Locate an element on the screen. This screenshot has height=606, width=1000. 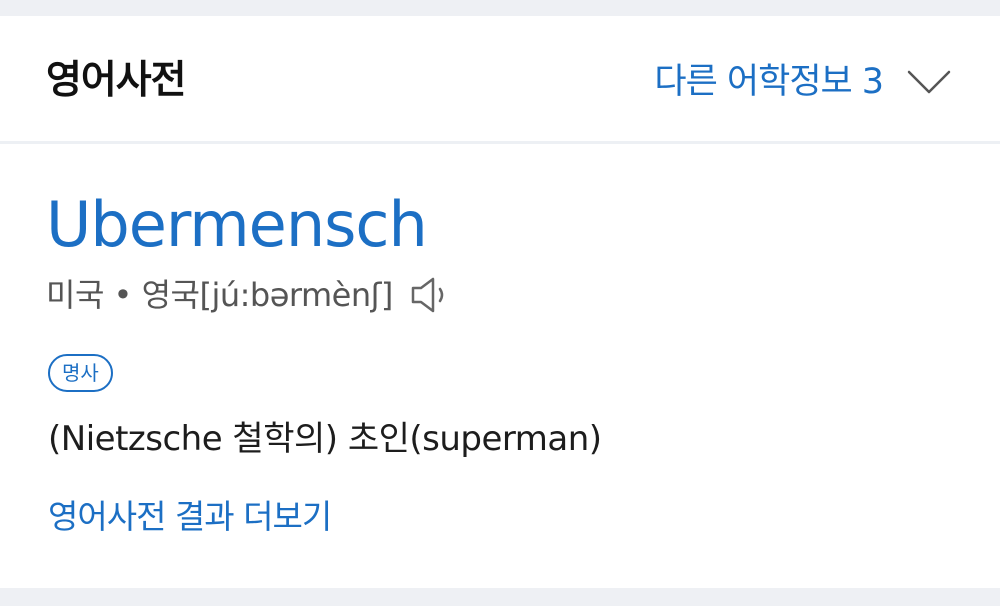
headword-link: Ubermensch is located at coordinates (237, 225).